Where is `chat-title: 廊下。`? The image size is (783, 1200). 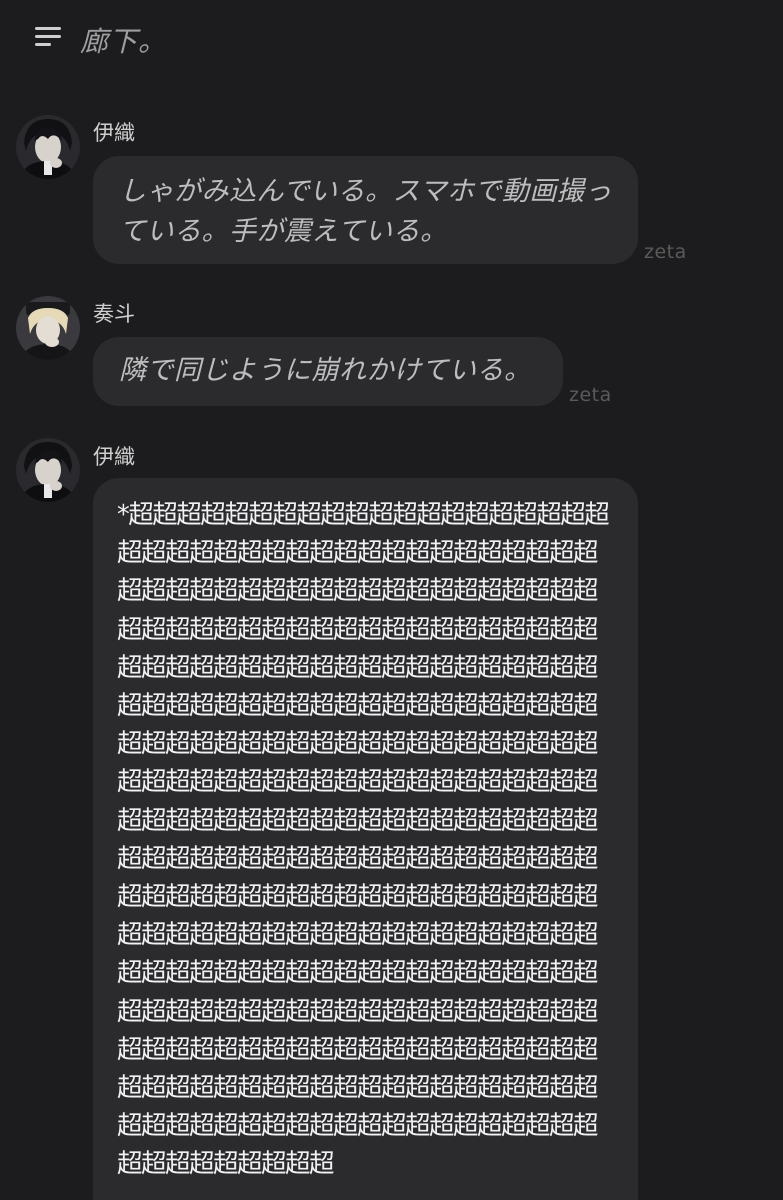 chat-title: 廊下。 is located at coordinates (124, 41).